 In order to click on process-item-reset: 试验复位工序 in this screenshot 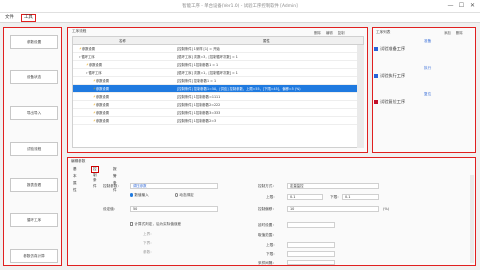, I will do `click(389, 102)`.